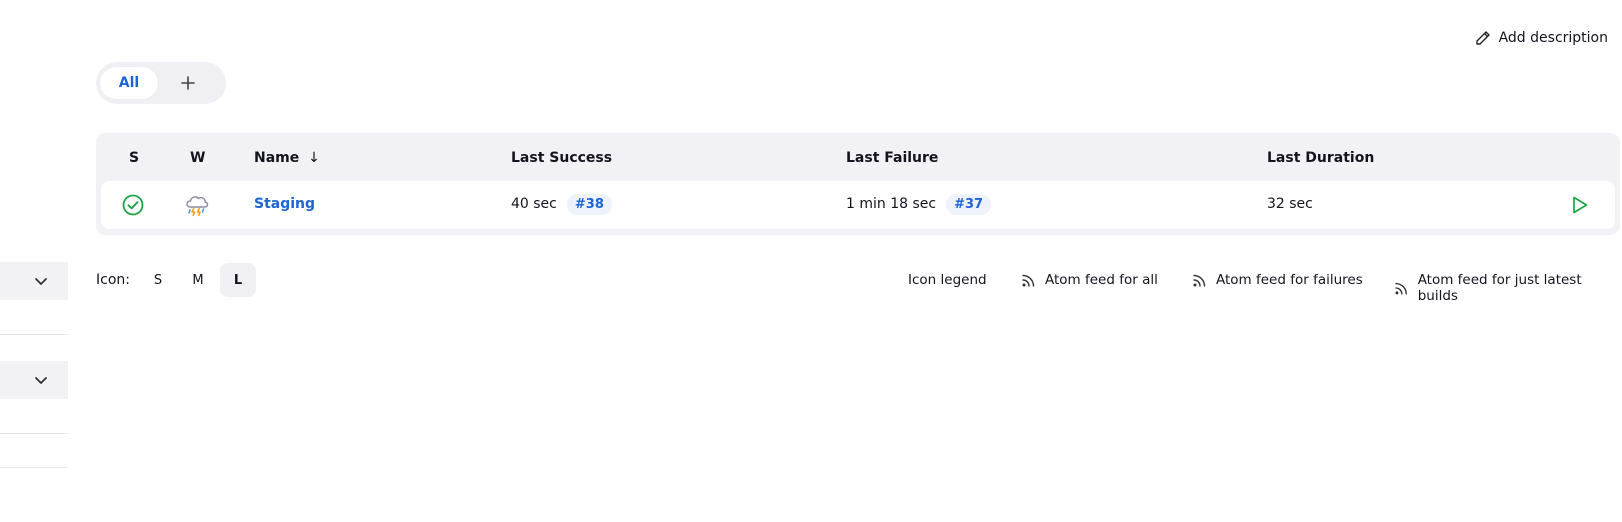  Describe the element at coordinates (113, 280) in the screenshot. I see `icon-size-label: Icon:` at that location.